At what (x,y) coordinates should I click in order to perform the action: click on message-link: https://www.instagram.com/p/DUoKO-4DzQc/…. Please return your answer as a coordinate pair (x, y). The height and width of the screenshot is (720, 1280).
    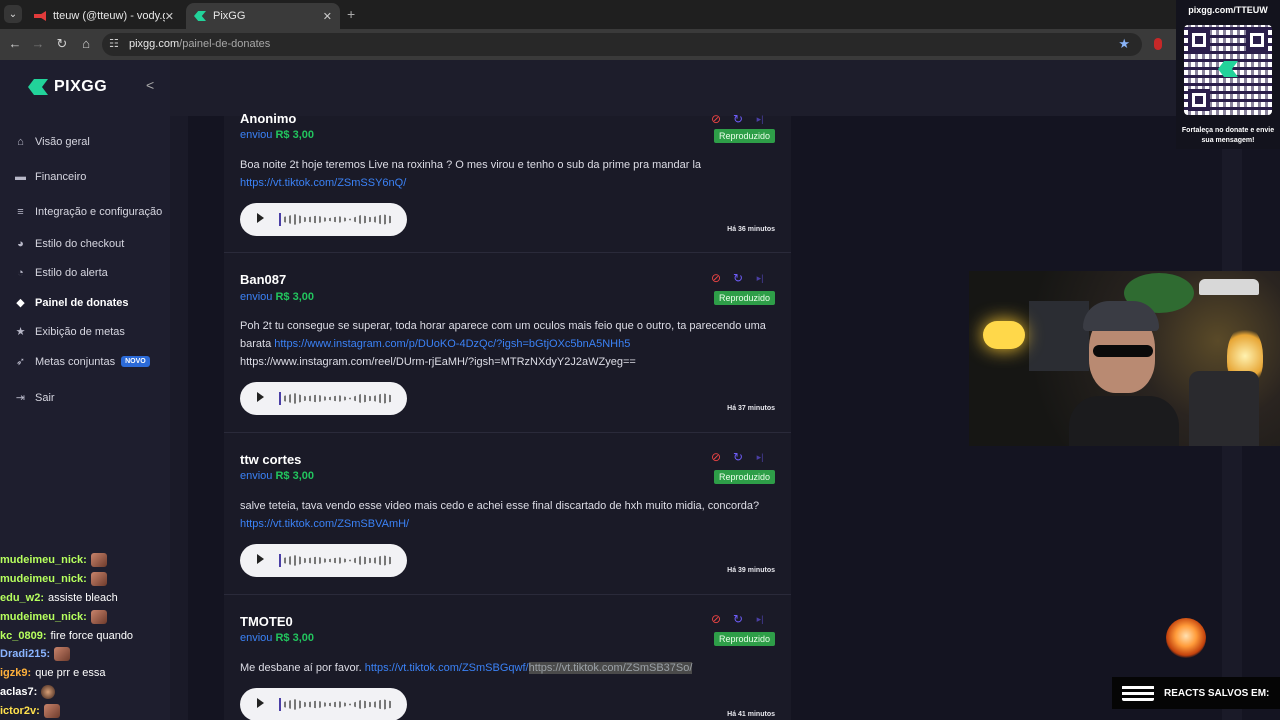
    Looking at the image, I should click on (452, 344).